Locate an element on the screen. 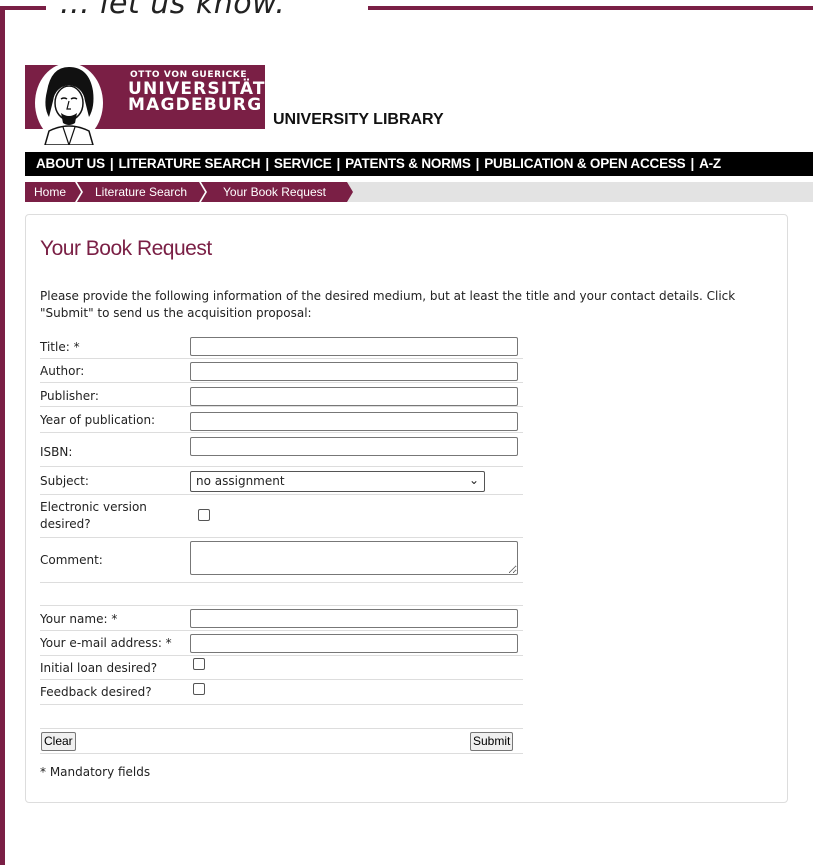 This screenshot has width=813, height=865. electronic-version-checkbox is located at coordinates (204, 515).